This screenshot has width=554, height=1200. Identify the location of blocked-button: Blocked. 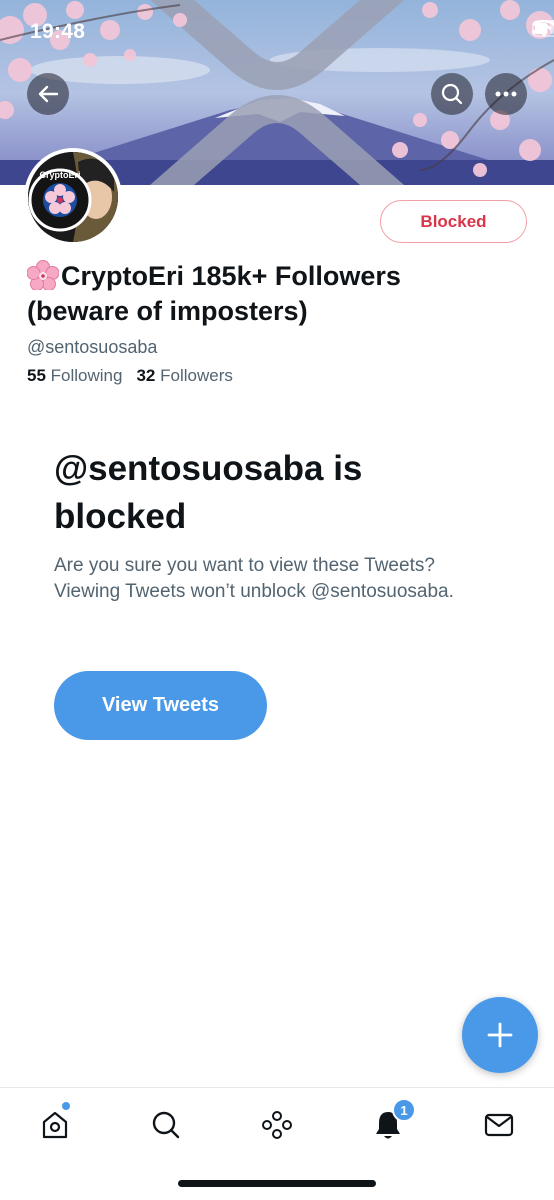
(453, 221).